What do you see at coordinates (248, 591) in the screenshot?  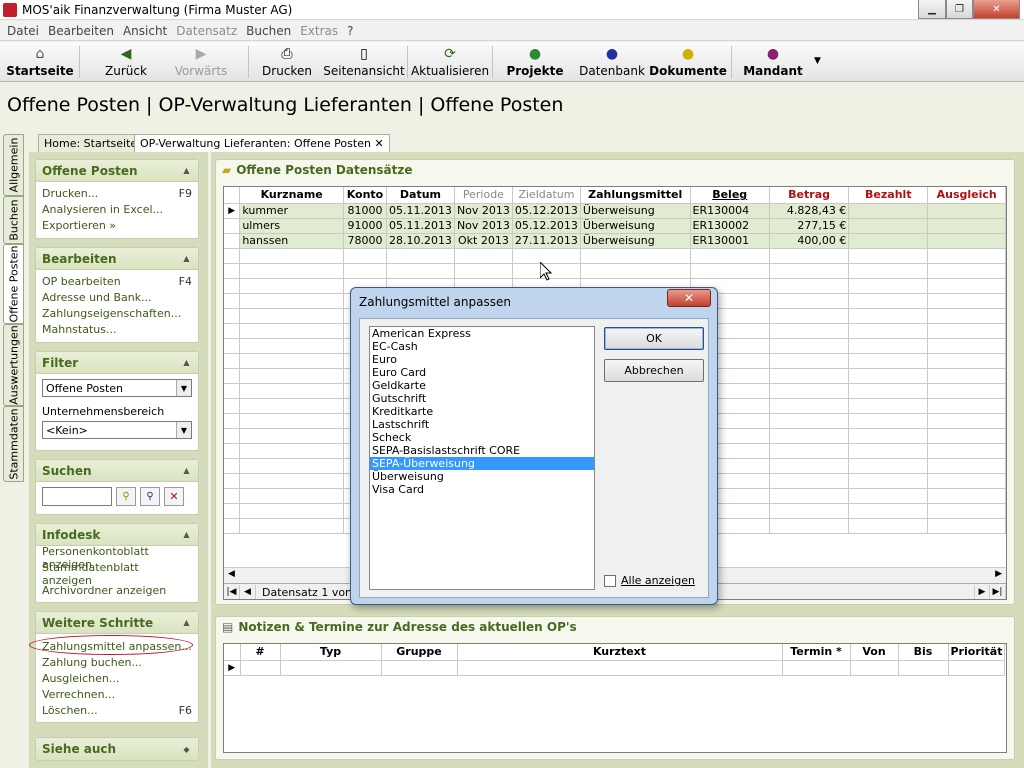 I see `prev-record-icon: ◀` at bounding box center [248, 591].